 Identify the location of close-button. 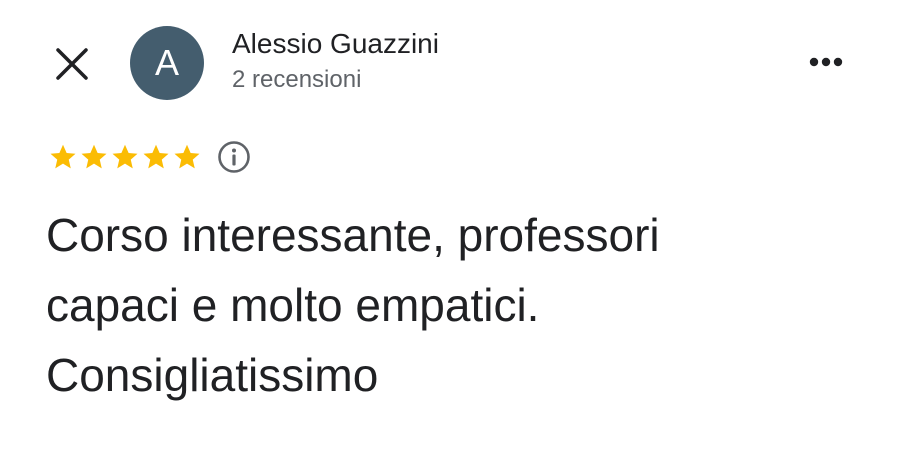
(72, 64).